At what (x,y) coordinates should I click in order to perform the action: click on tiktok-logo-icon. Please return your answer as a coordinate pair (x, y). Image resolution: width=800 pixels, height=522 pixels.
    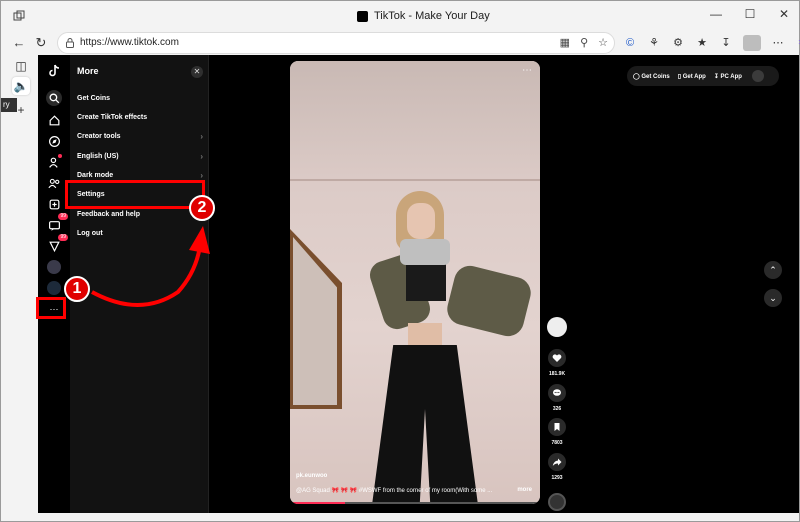
    Looking at the image, I should click on (54, 71).